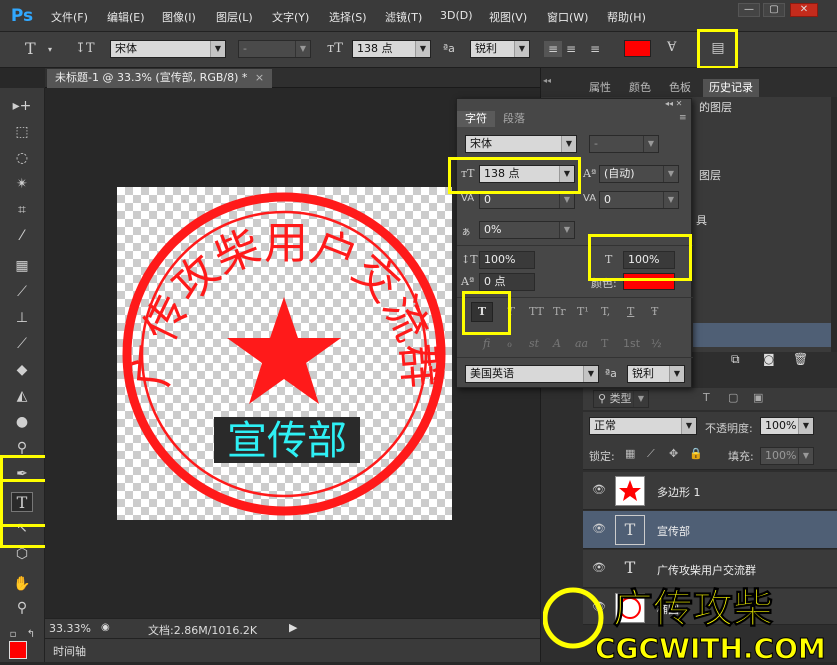 The width and height of the screenshot is (837, 665). What do you see at coordinates (631, 343) in the screenshot?
I see `ordinals-button: 1st` at bounding box center [631, 343].